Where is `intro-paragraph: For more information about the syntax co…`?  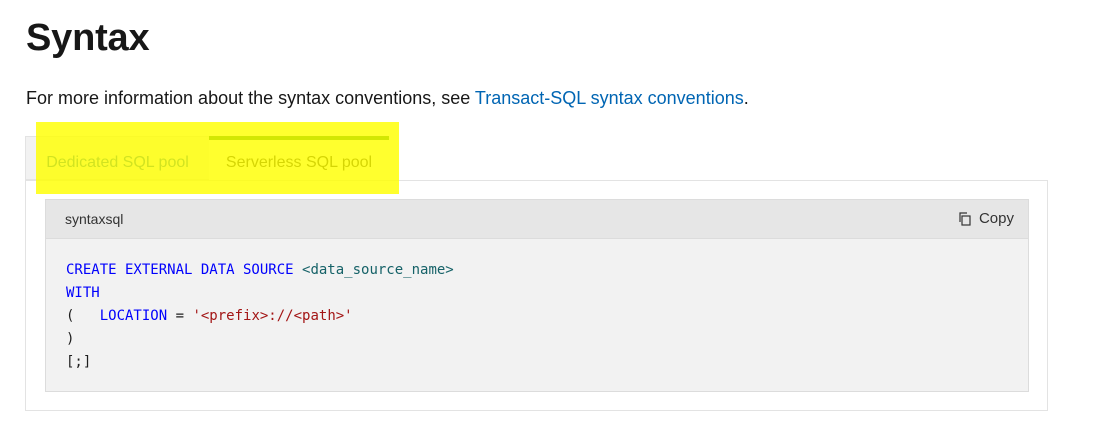 intro-paragraph: For more information about the syntax co… is located at coordinates (387, 98).